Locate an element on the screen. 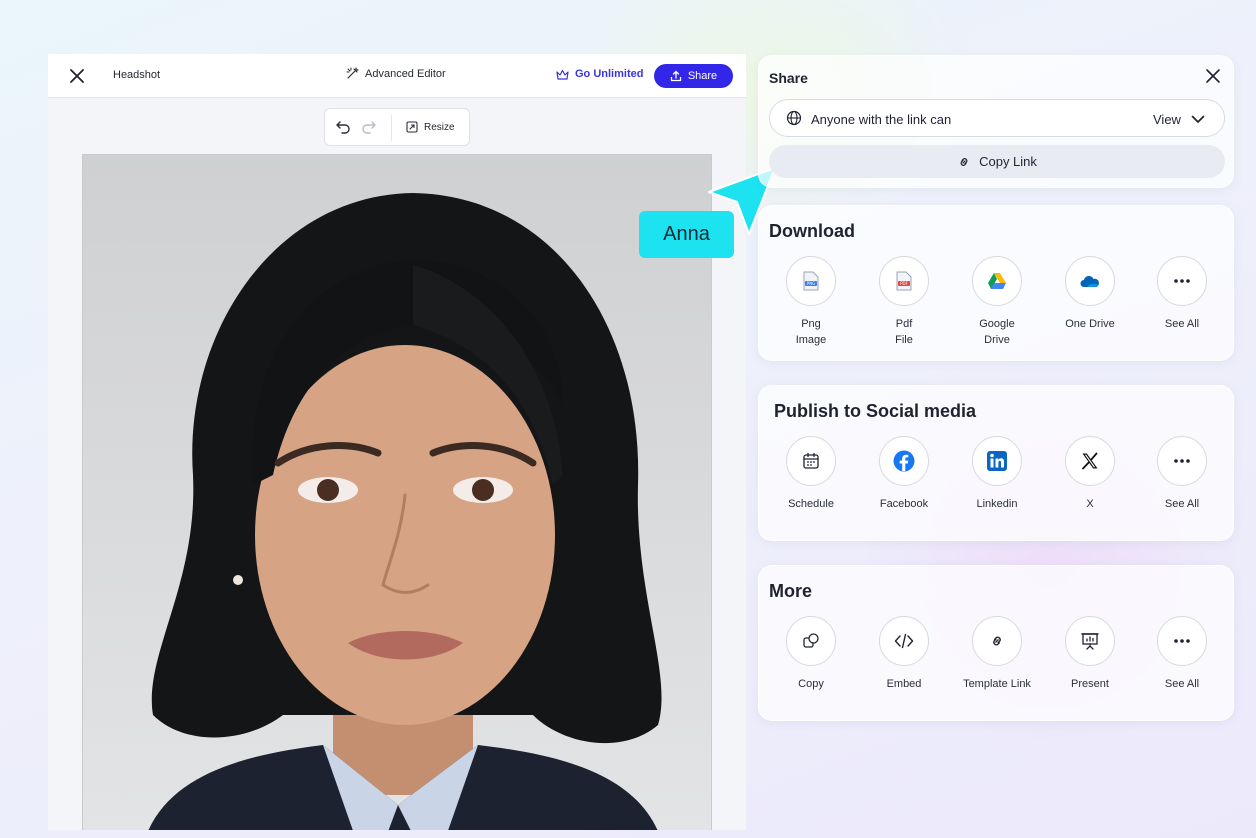 The image size is (1256, 838). pdf-file-icon: PDF is located at coordinates (904, 281).